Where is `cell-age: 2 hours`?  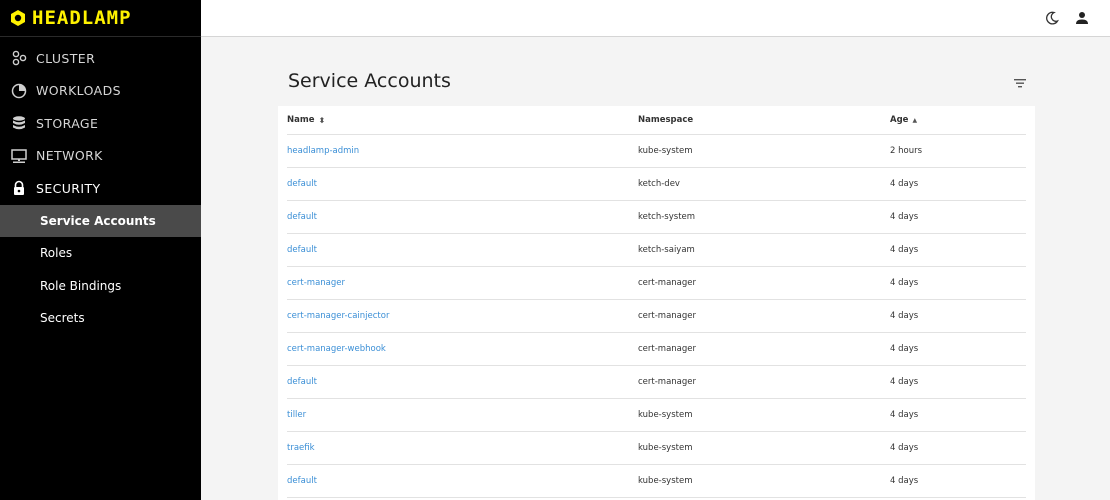
cell-age: 2 hours is located at coordinates (906, 151).